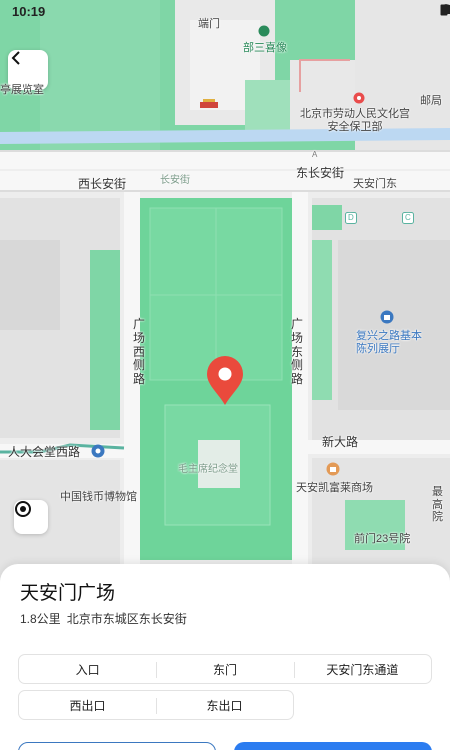  I want to click on place-name: 天安门广场, so click(68, 593).